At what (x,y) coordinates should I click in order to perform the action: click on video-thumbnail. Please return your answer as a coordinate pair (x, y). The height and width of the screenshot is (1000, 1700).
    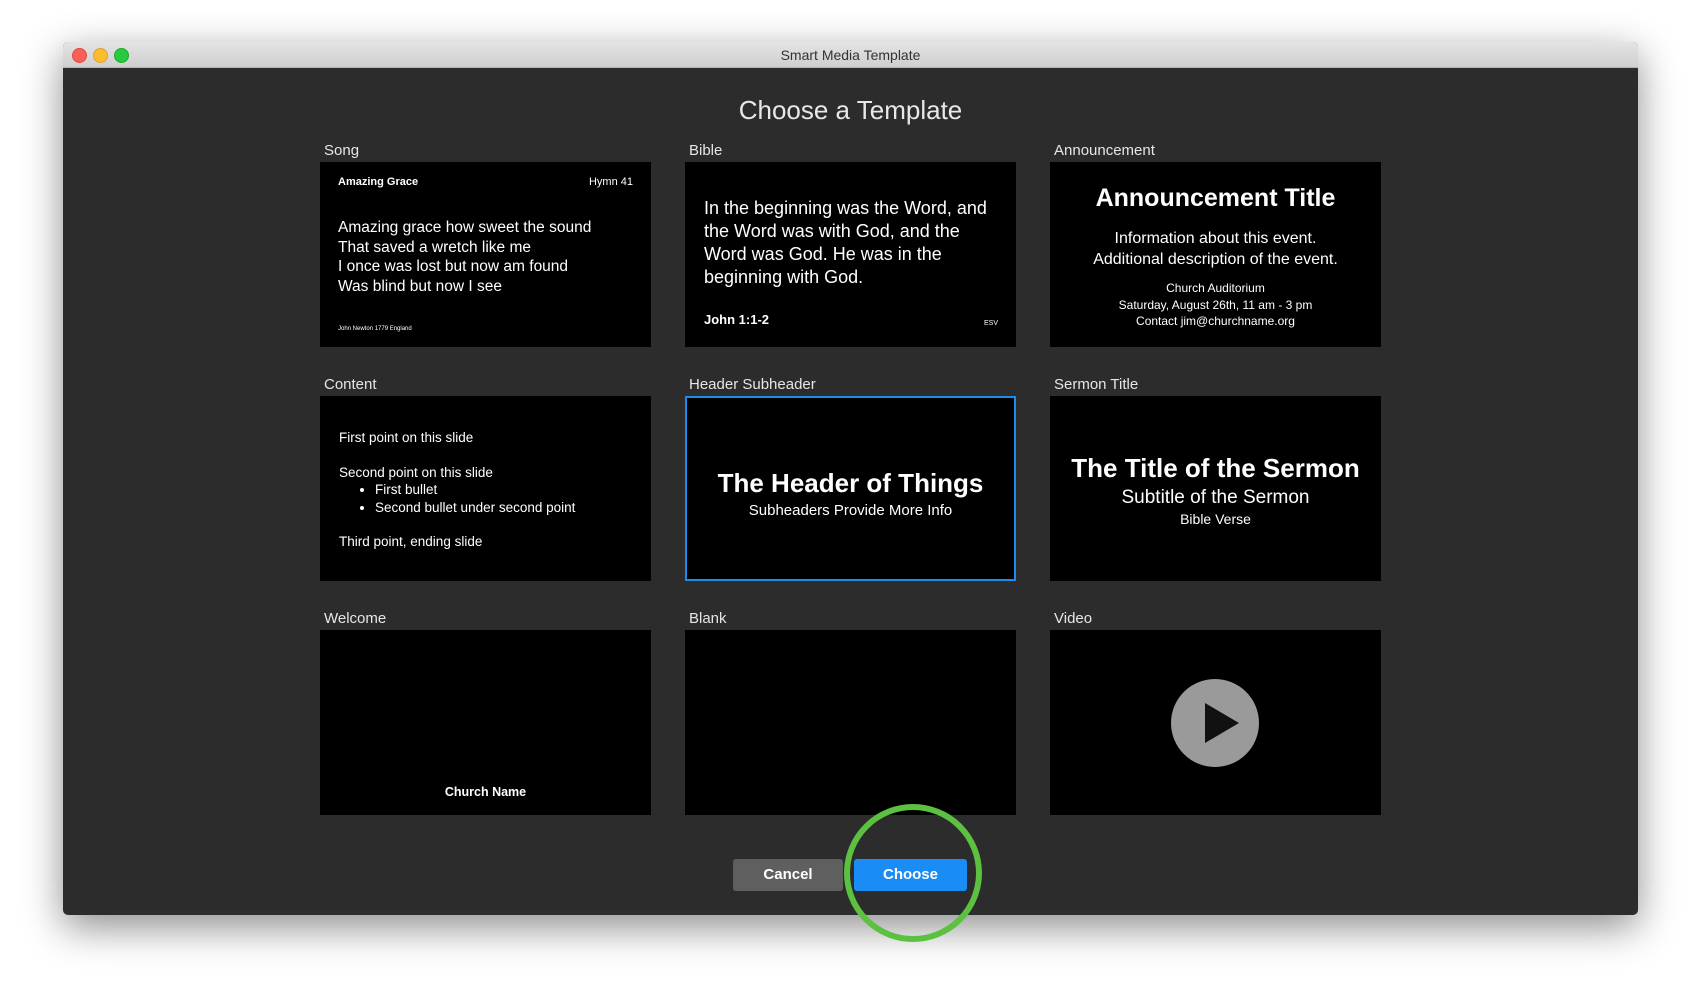
    Looking at the image, I should click on (1215, 722).